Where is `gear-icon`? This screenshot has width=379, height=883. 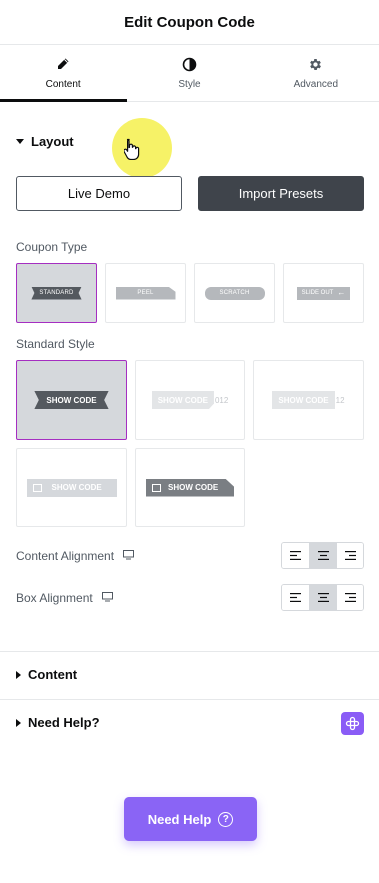
gear-icon is located at coordinates (316, 64).